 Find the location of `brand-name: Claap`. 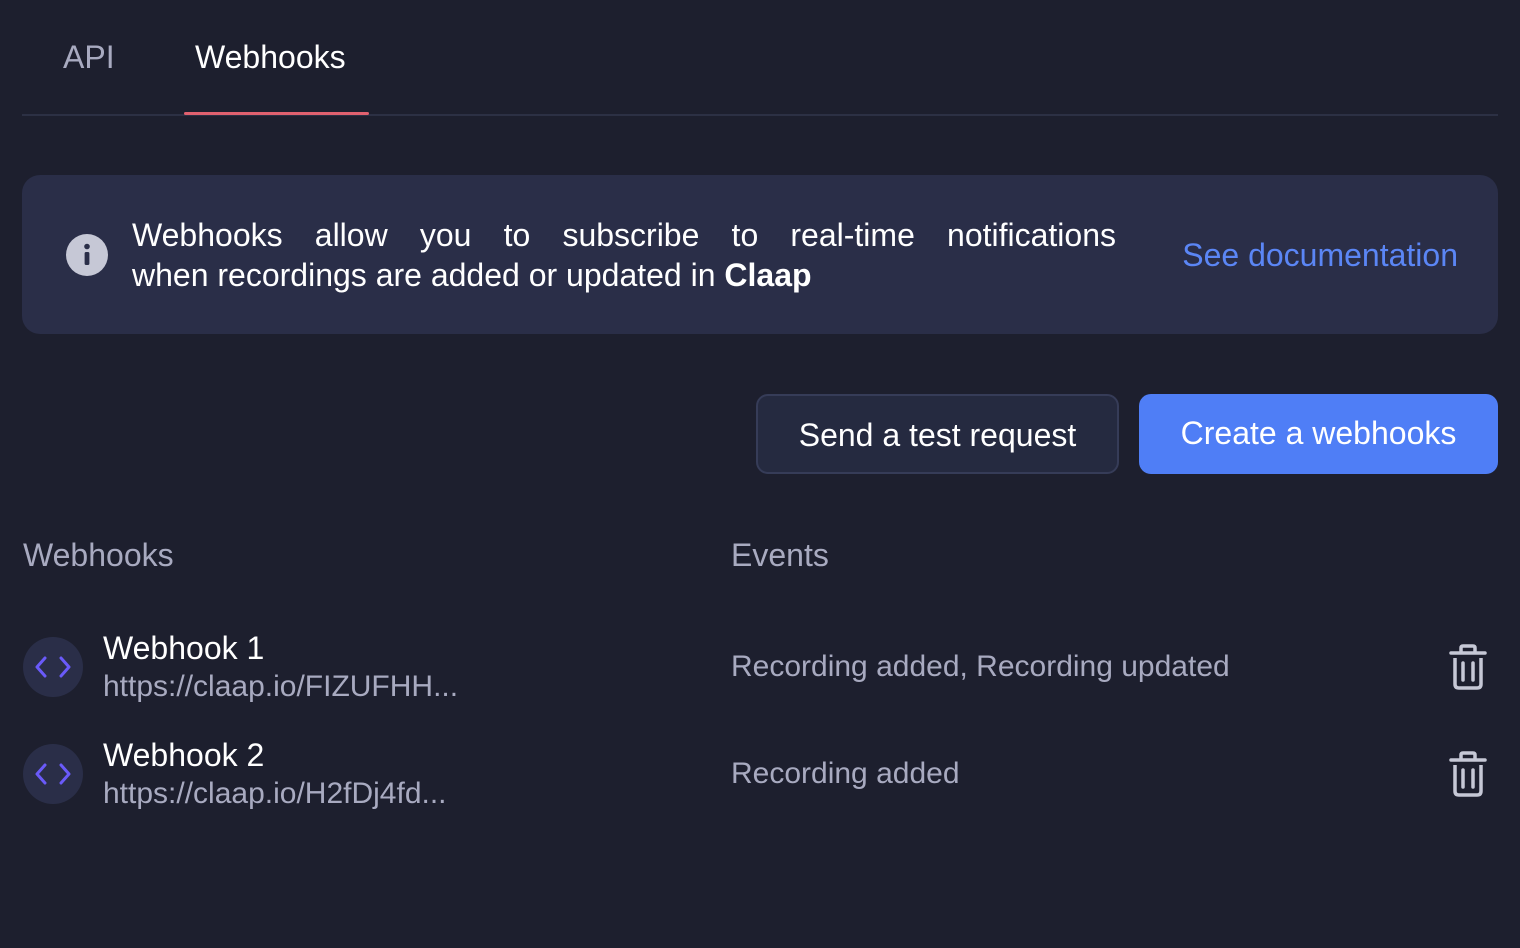

brand-name: Claap is located at coordinates (768, 275).